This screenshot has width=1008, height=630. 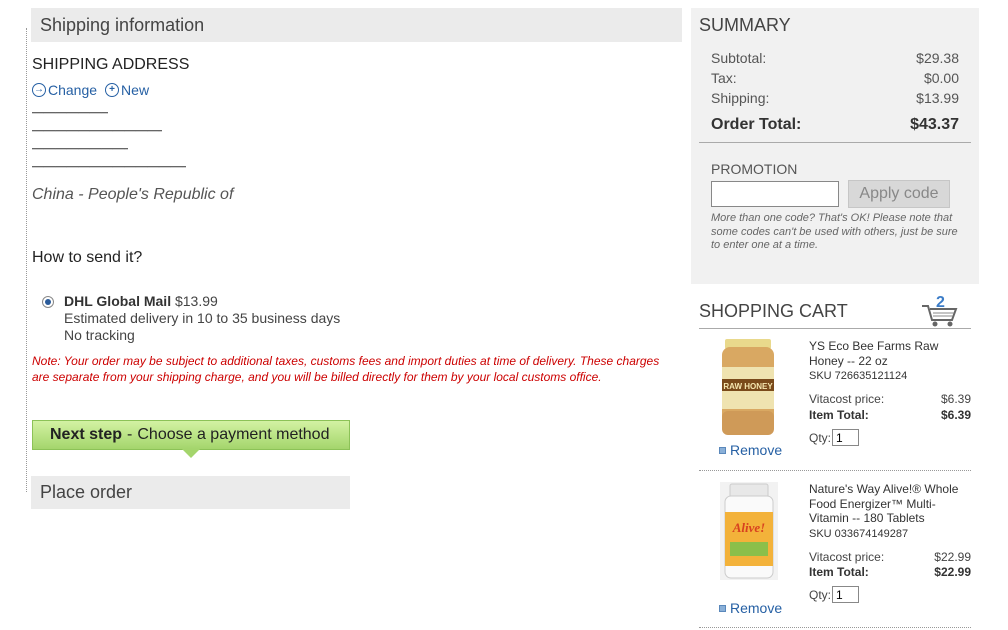 I want to click on product-sku: SKU 033674149287, so click(x=859, y=534).